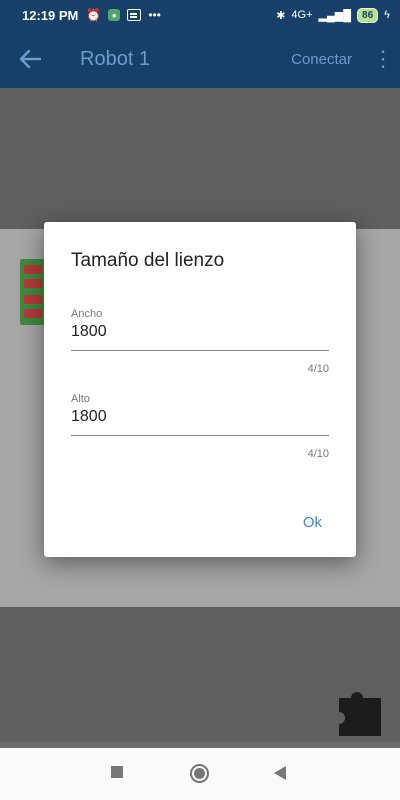 Image resolution: width=400 pixels, height=800 pixels. I want to click on width-label: Ancho, so click(87, 314).